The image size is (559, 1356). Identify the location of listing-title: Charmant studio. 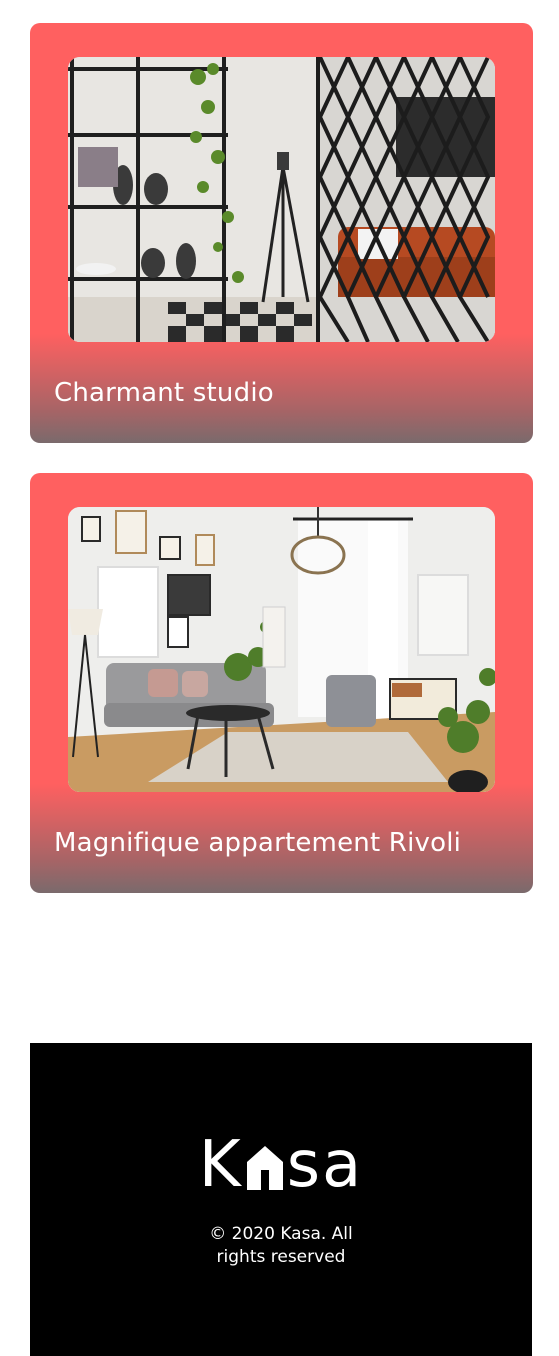
(164, 393).